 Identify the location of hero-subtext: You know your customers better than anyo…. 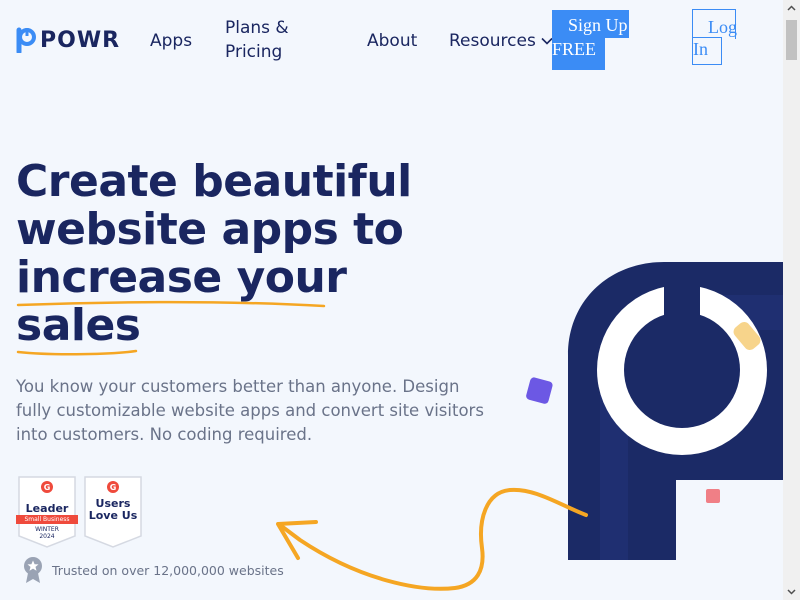
(250, 410).